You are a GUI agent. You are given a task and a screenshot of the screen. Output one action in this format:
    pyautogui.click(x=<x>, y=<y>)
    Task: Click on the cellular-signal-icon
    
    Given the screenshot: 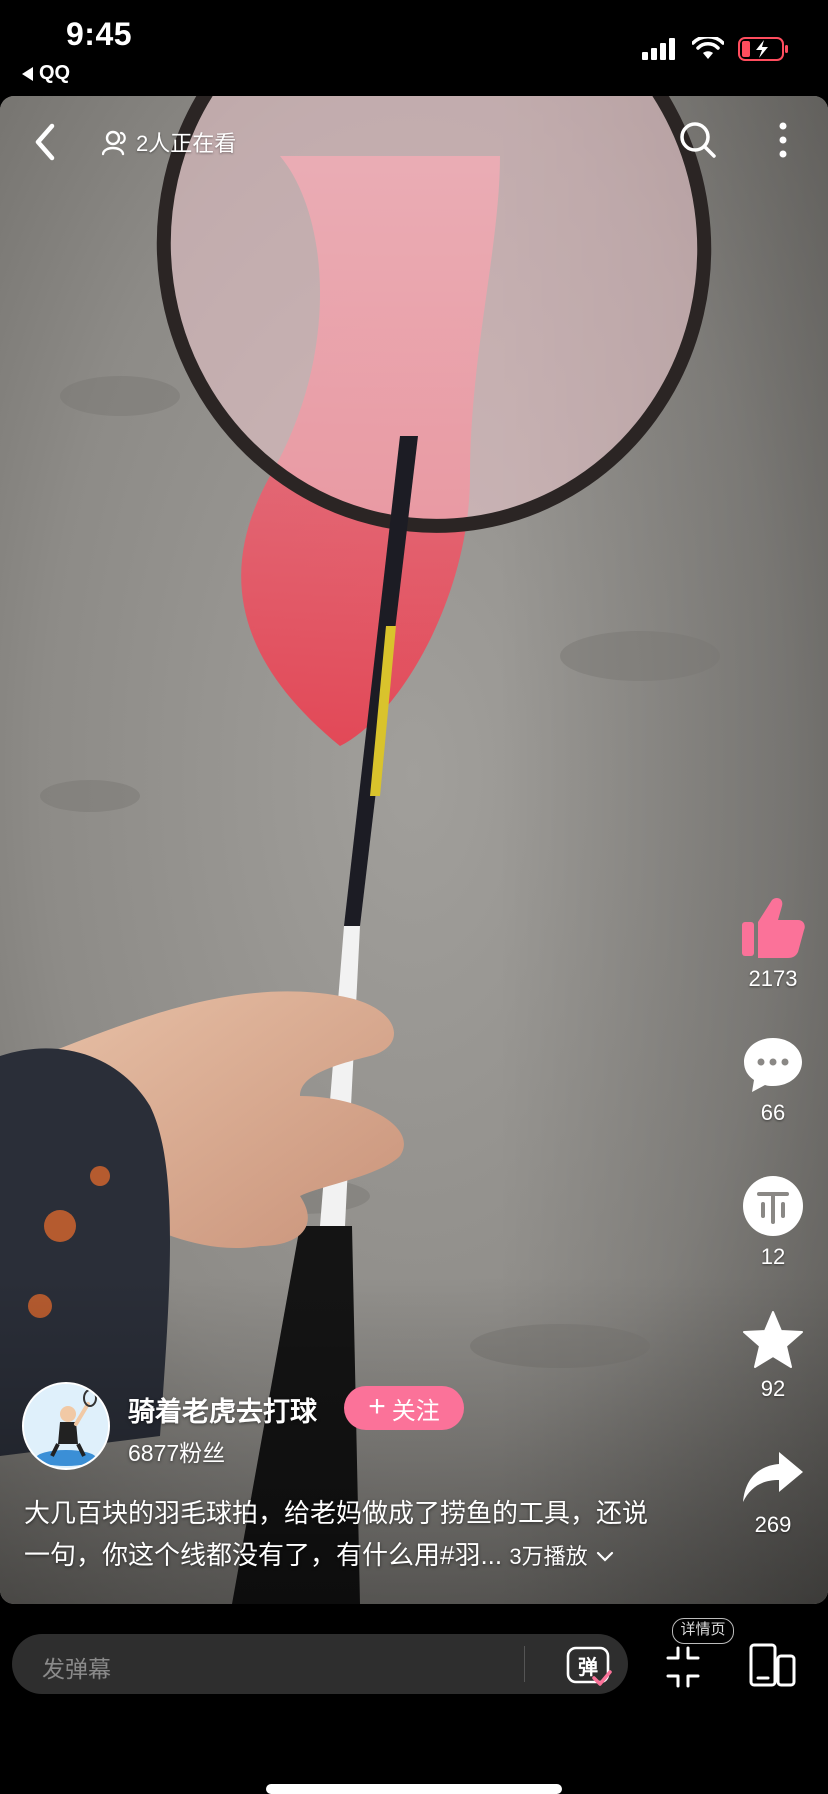 What is the action you would take?
    pyautogui.click(x=658, y=49)
    